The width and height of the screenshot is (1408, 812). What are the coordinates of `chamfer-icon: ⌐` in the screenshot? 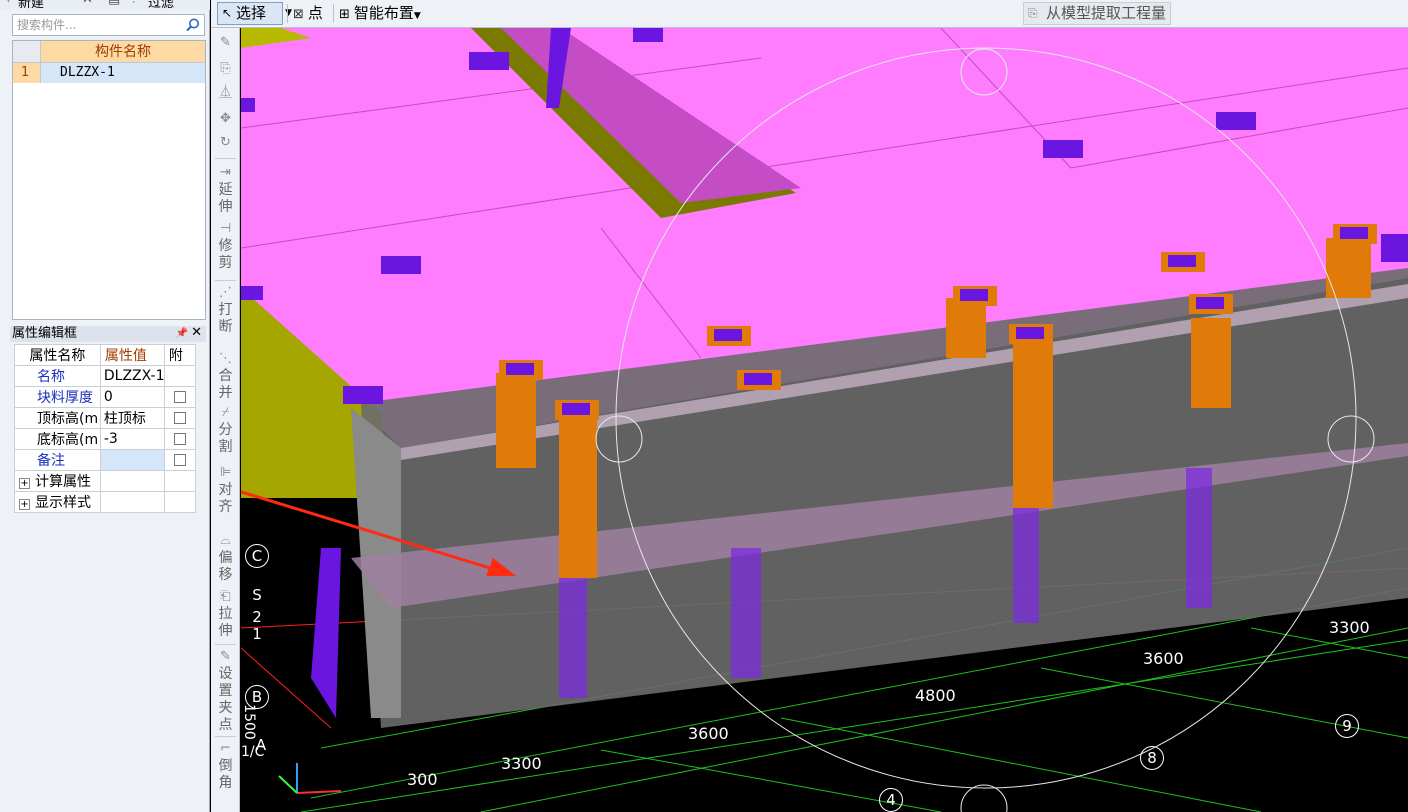 It's located at (225, 748).